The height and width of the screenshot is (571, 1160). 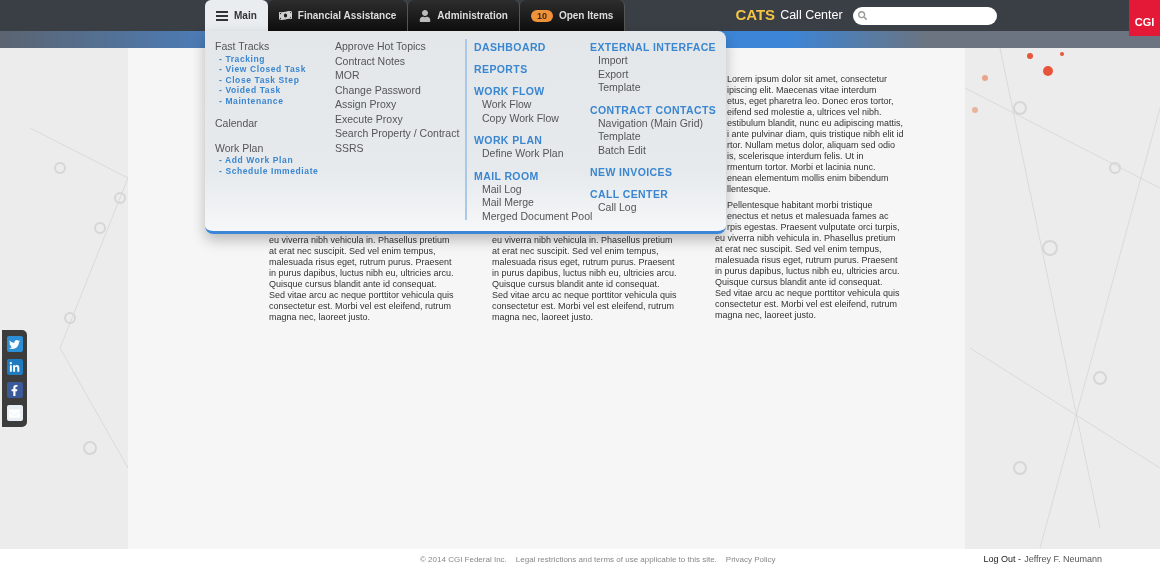 What do you see at coordinates (532, 216) in the screenshot?
I see `menu-item: Merged Document Pool` at bounding box center [532, 216].